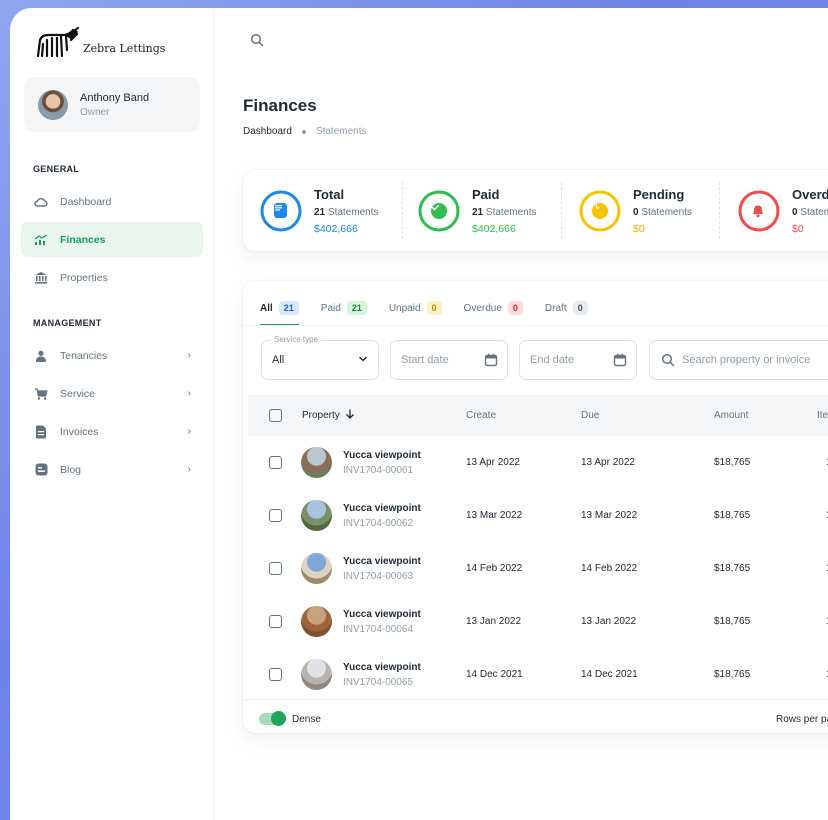 This screenshot has height=820, width=828. Describe the element at coordinates (609, 568) in the screenshot. I see `due-date: 14 Feb 2022` at that location.